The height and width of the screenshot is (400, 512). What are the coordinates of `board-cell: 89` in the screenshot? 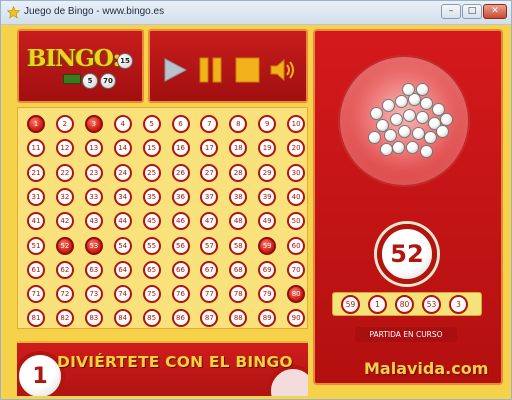 It's located at (267, 318).